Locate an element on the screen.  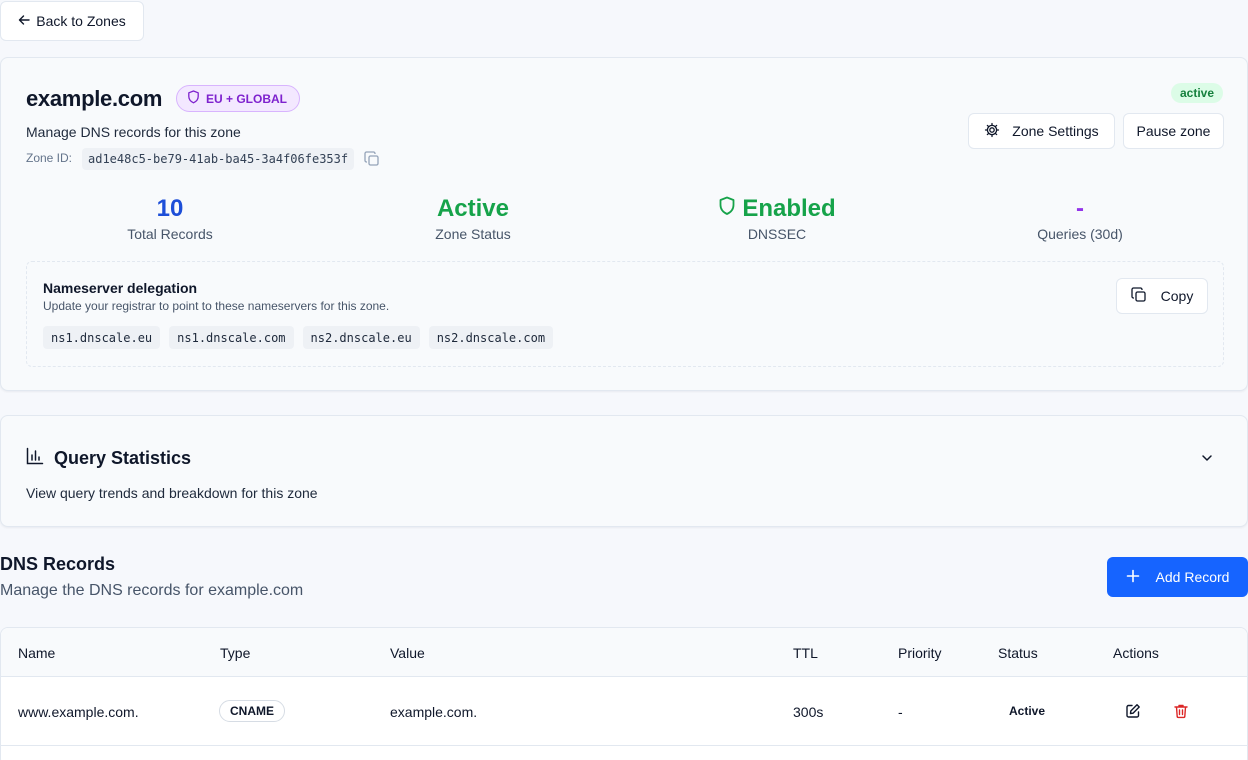
nameserver-chip: ns2.dnscale.com is located at coordinates (491, 337).